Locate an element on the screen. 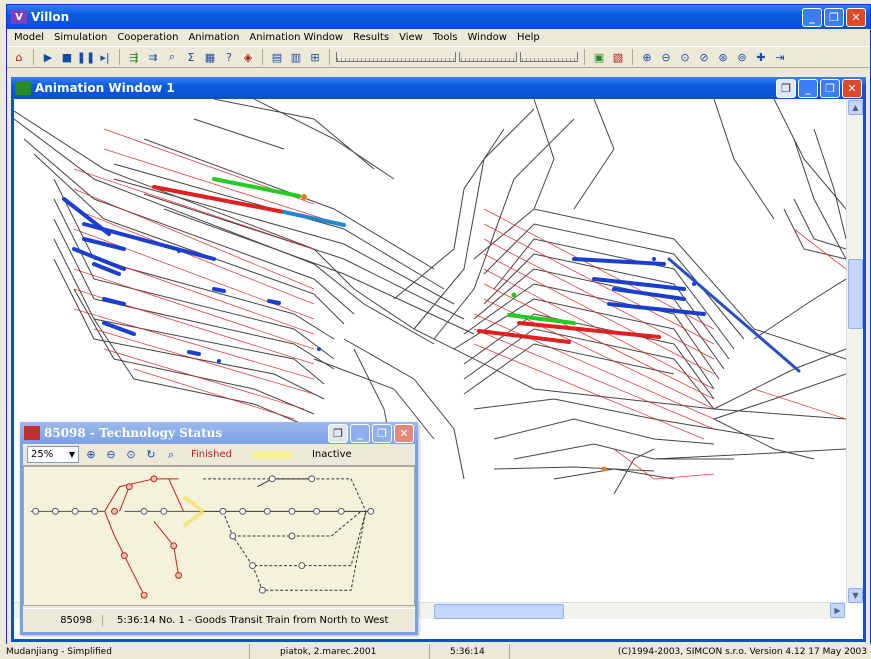  technology-graph is located at coordinates (219, 536).